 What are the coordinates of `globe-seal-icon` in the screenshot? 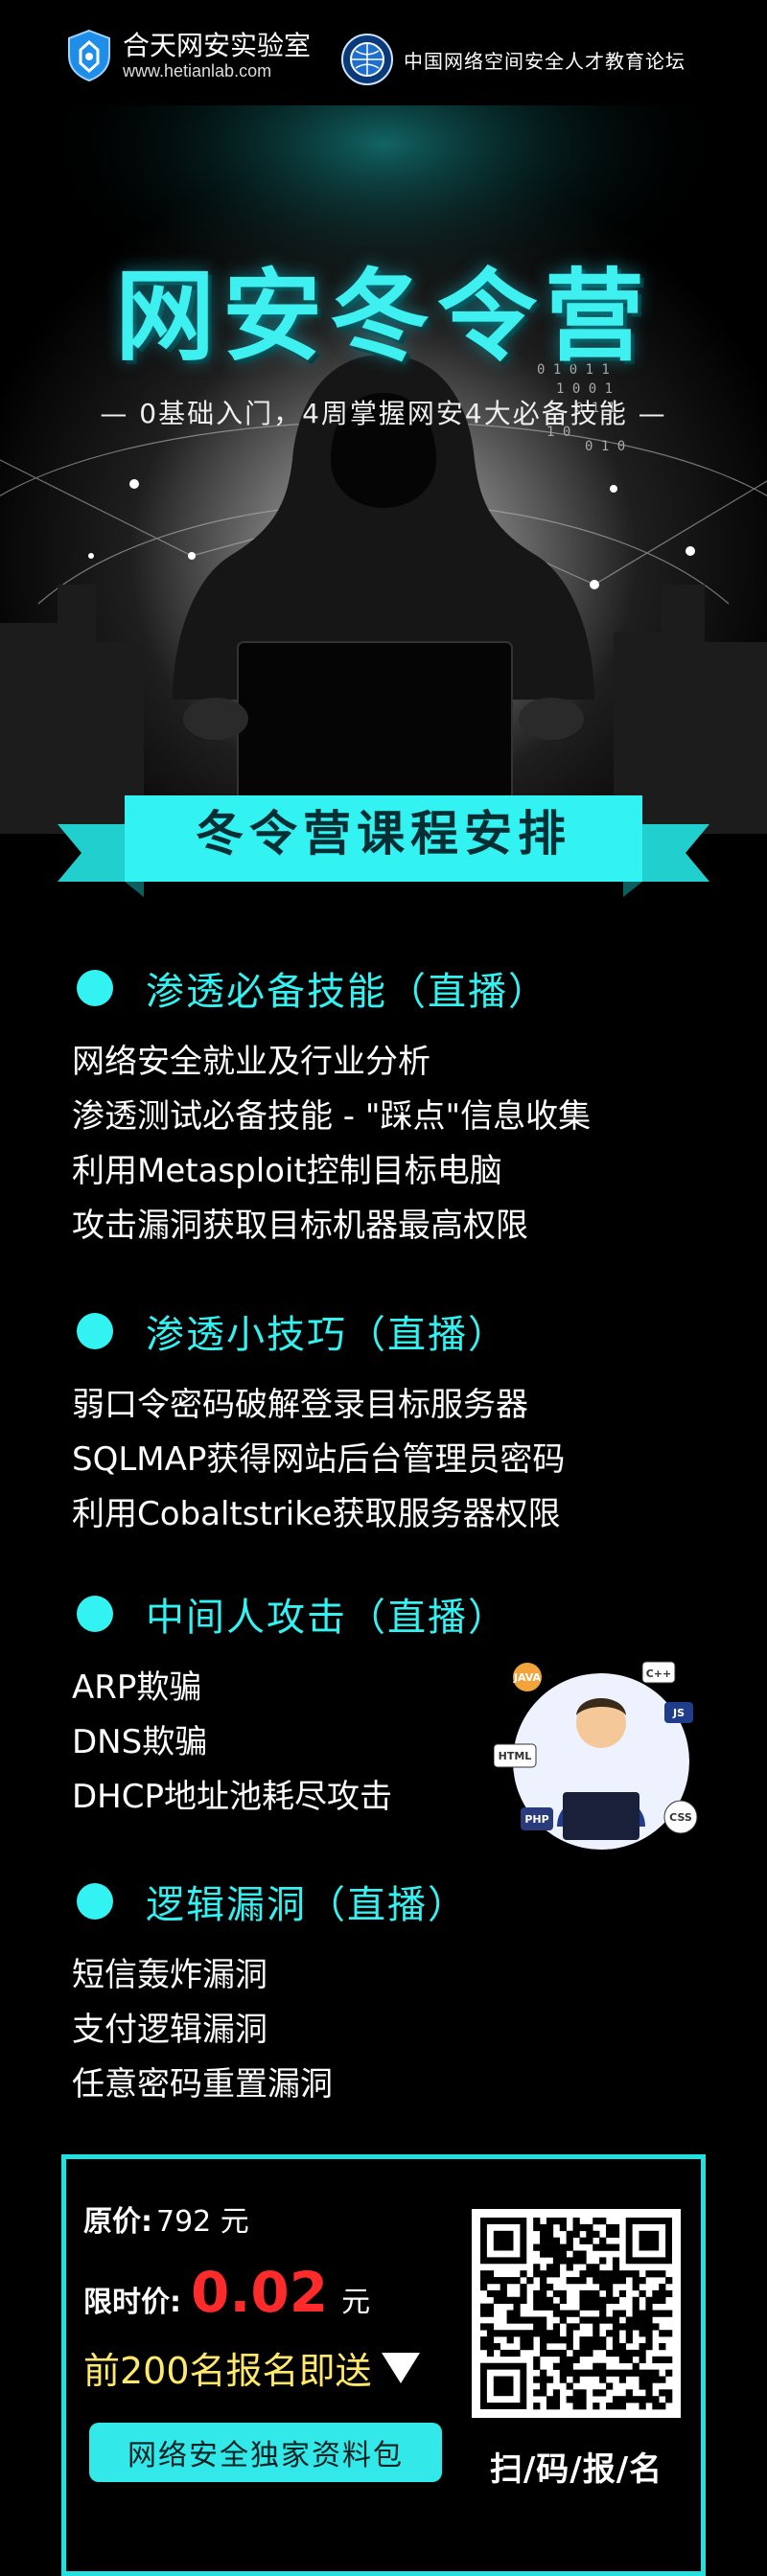 It's located at (367, 59).